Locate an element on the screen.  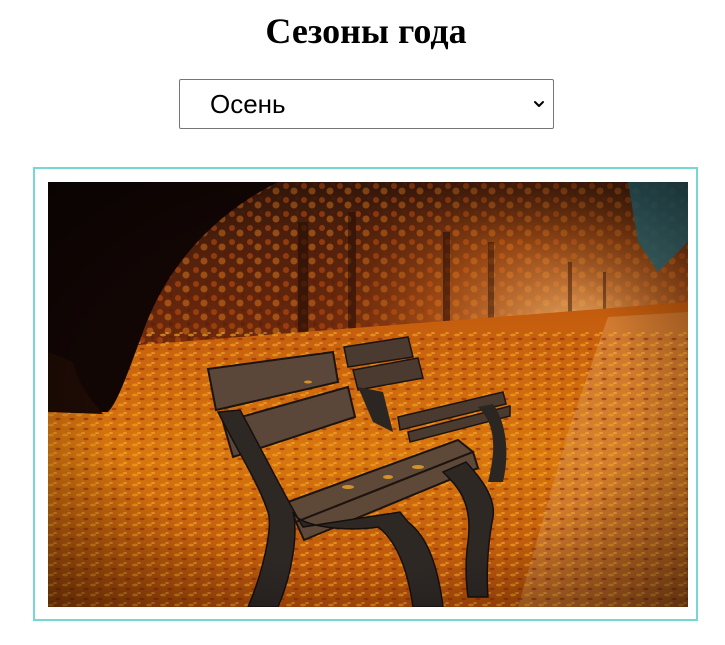
season-select: Осень is located at coordinates (366, 104).